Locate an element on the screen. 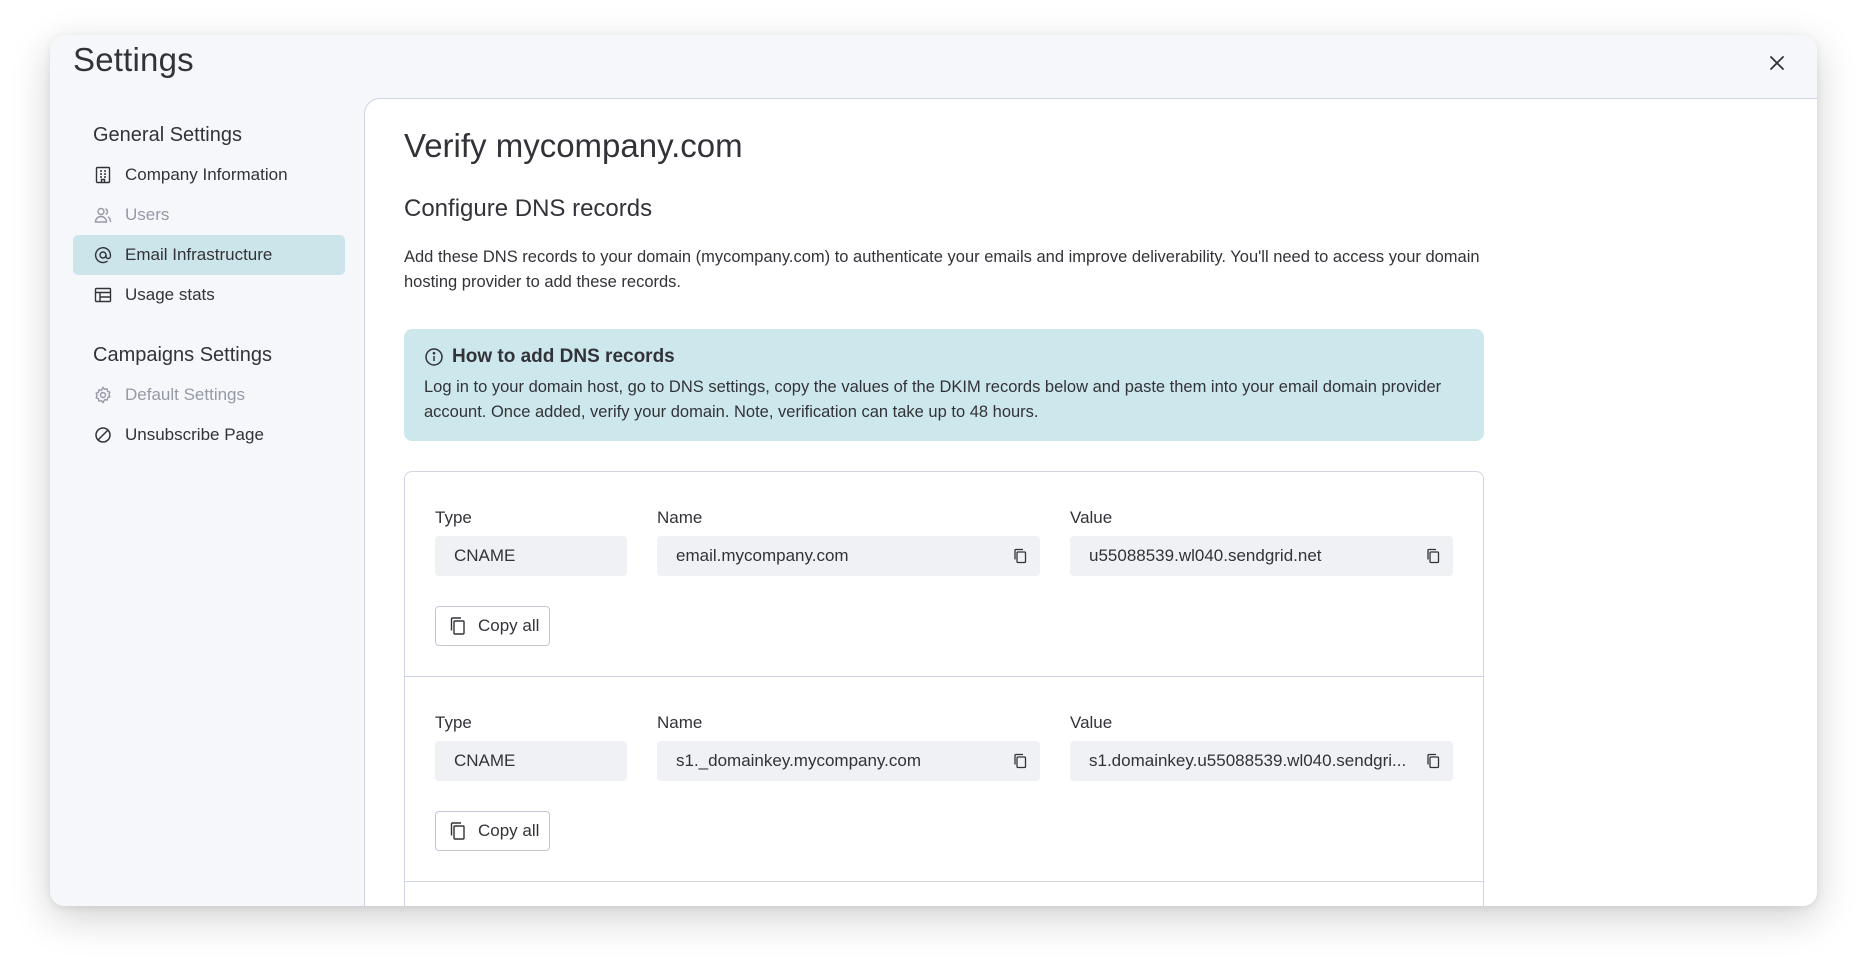  record-name-field: s1._domainkey.mycompany.com is located at coordinates (848, 761).